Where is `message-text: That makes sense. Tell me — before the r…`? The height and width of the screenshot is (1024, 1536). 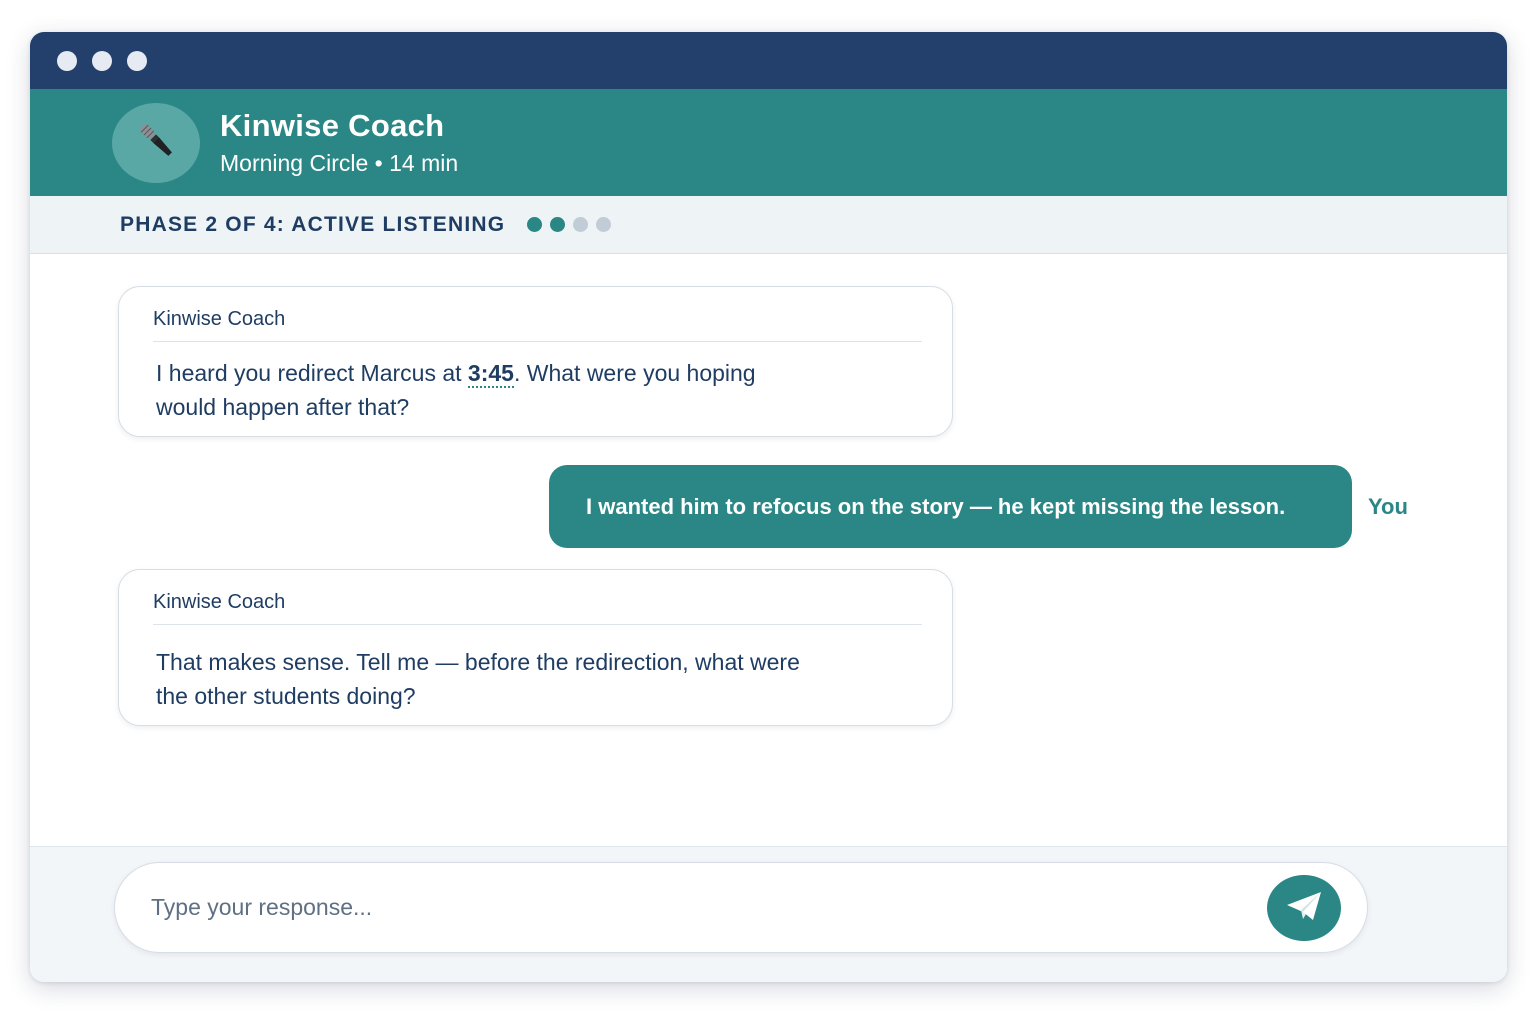 message-text: That makes sense. Tell me — before the r… is located at coordinates (478, 679).